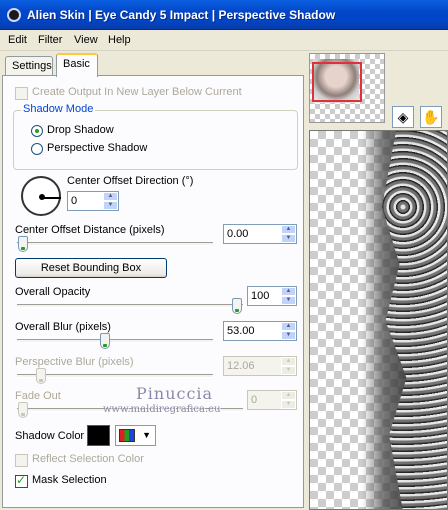  Describe the element at coordinates (403, 117) in the screenshot. I see `navigator-icon: ◈` at that location.